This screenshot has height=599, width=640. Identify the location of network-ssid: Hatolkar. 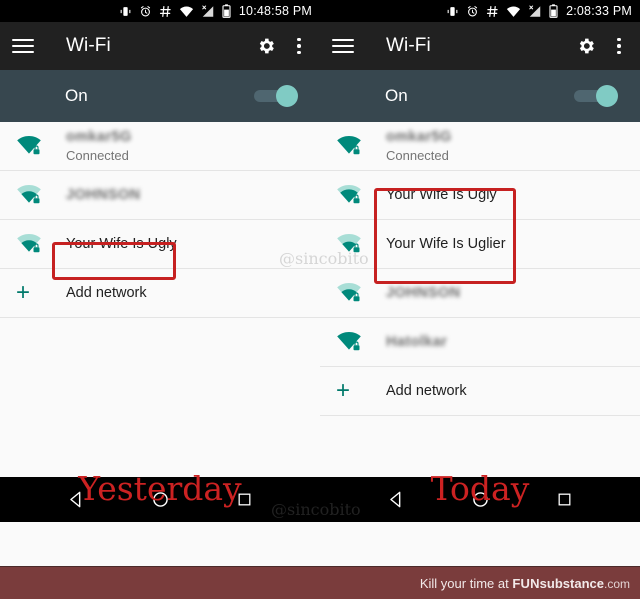
(417, 341).